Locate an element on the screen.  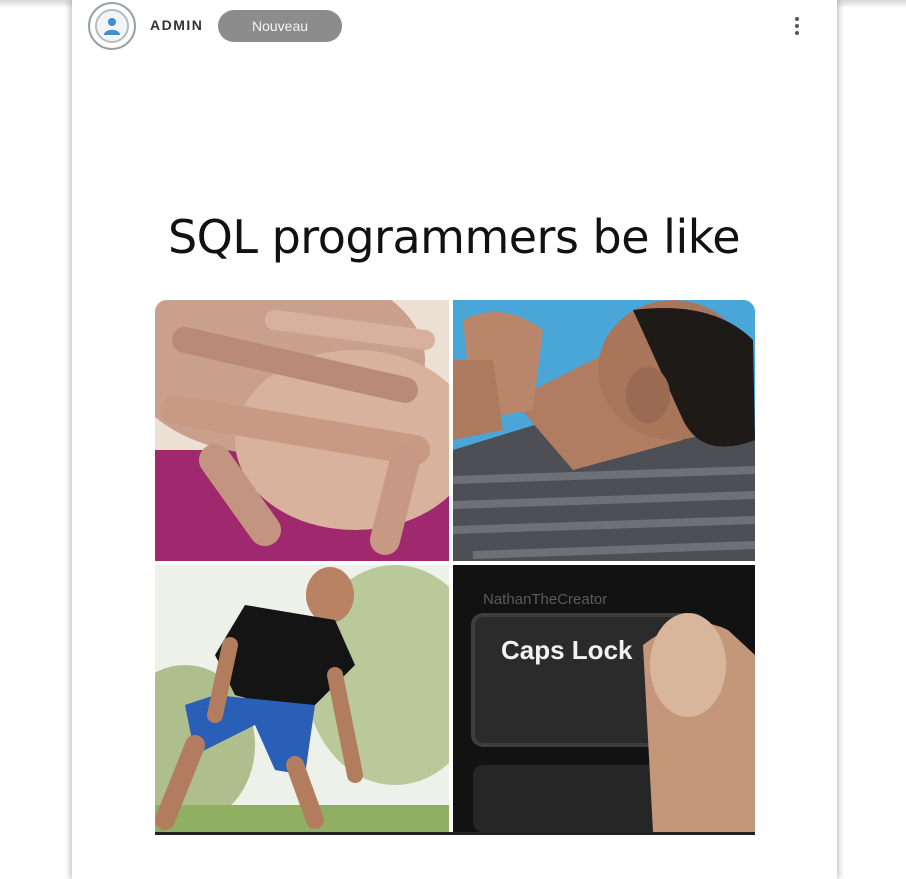
more-vertical-icon is located at coordinates (797, 26).